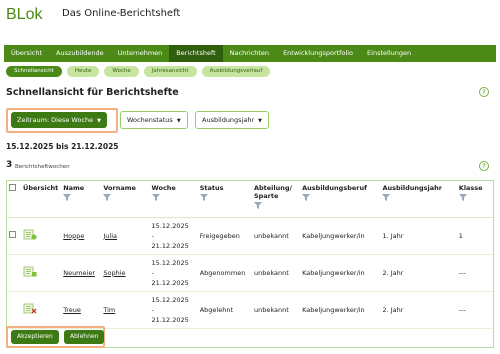 The height and width of the screenshot is (354, 500). Describe the element at coordinates (474, 199) in the screenshot. I see `column-header-8: Klasse` at that location.